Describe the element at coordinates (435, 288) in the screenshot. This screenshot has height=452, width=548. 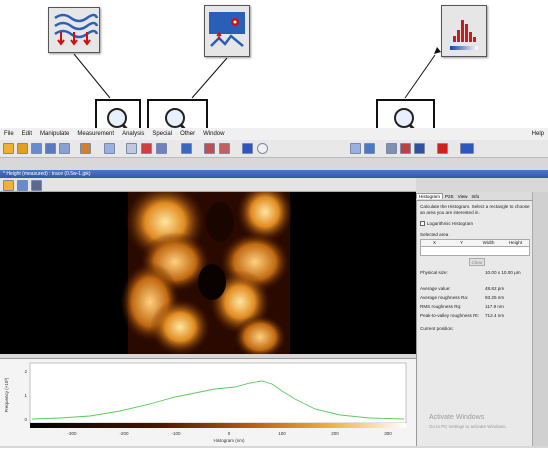
I see `stat-label: Average value:` at that location.